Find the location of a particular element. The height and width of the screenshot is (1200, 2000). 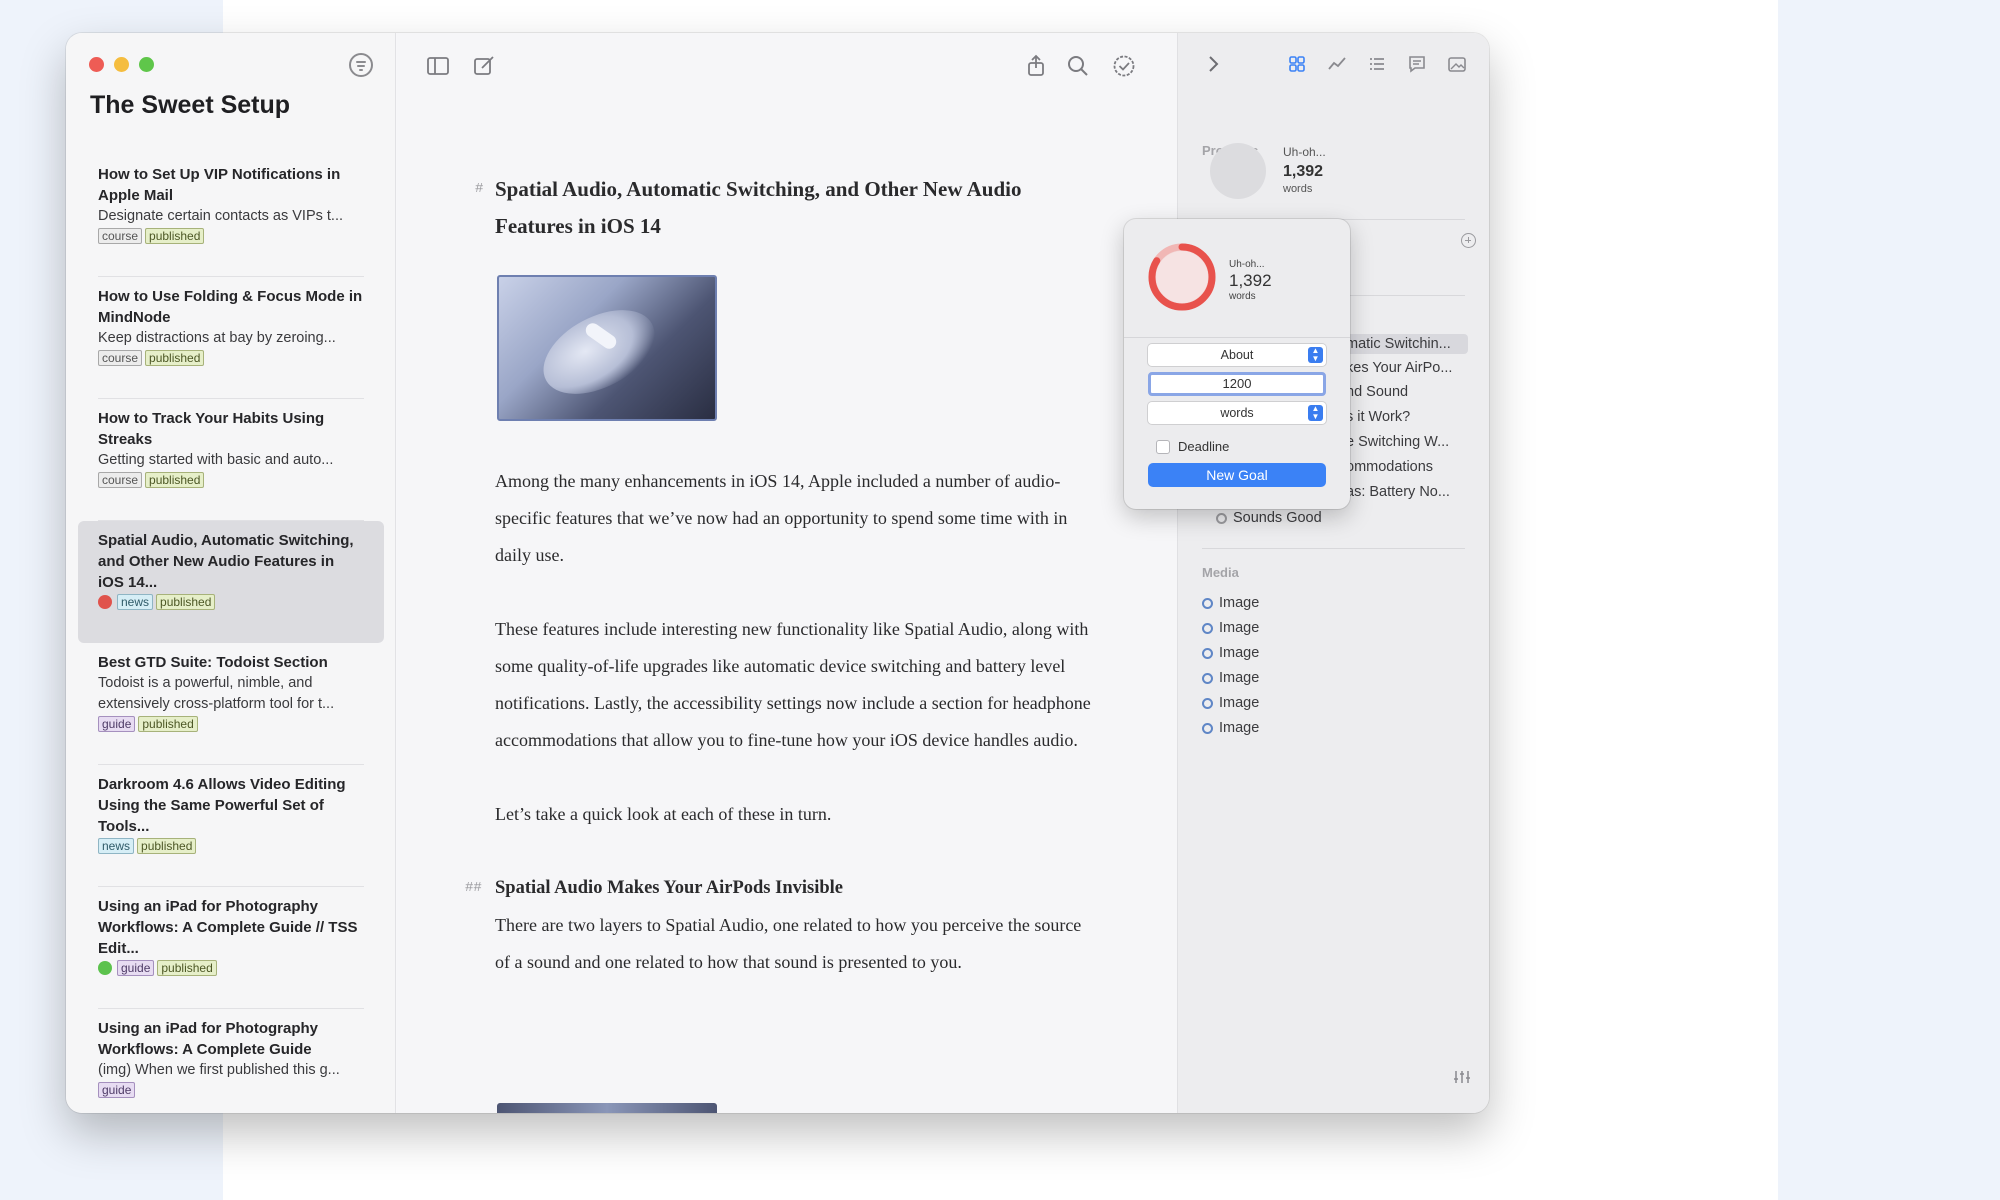

outline-item: Sounds Good is located at coordinates (1269, 518).